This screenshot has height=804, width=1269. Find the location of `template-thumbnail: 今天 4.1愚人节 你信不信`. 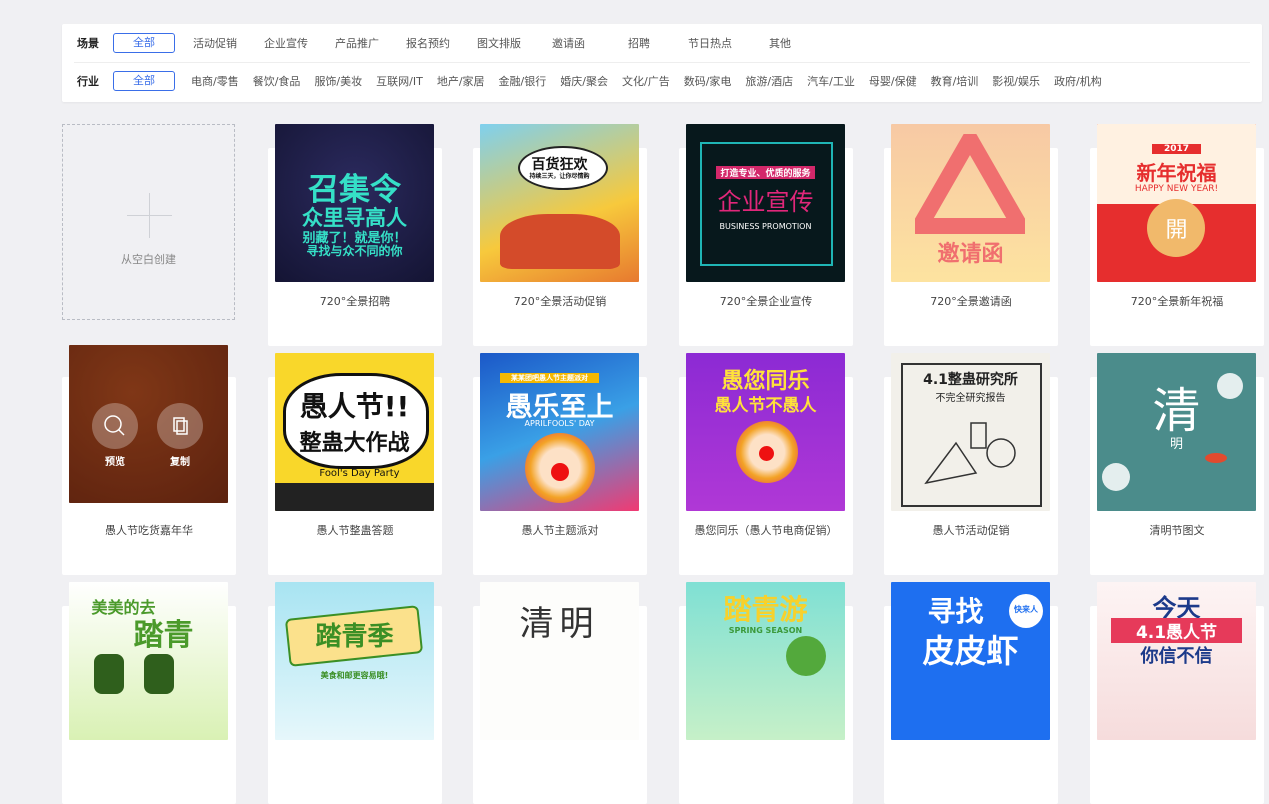

template-thumbnail: 今天 4.1愚人节 你信不信 is located at coordinates (1176, 661).